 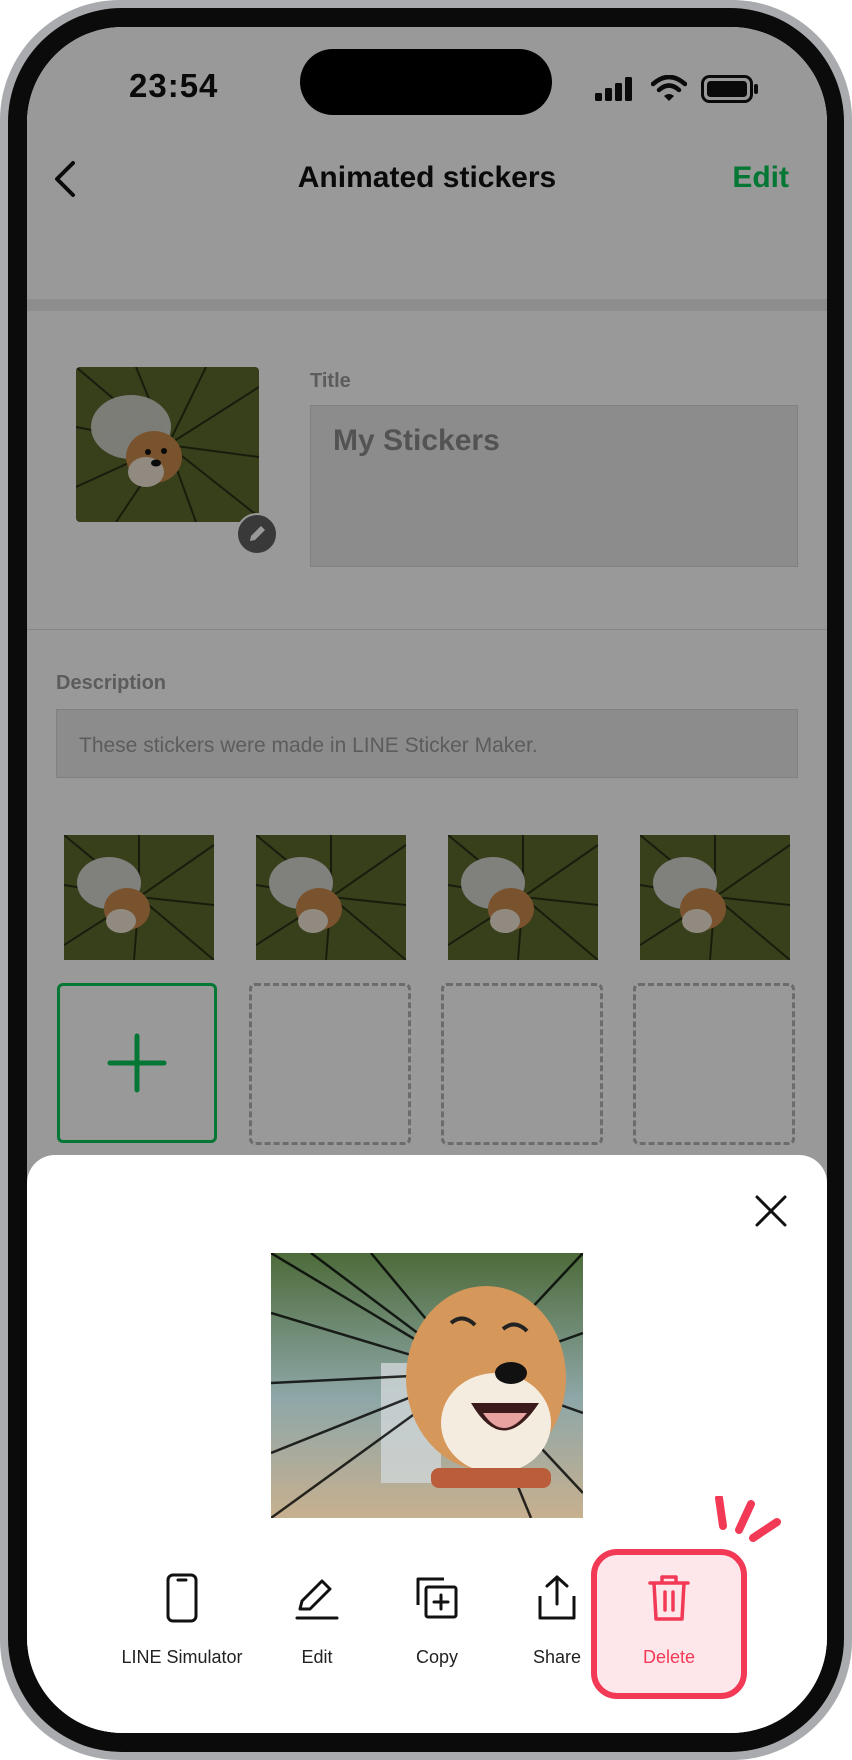 What do you see at coordinates (669, 1657) in the screenshot?
I see `action-label: Delete` at bounding box center [669, 1657].